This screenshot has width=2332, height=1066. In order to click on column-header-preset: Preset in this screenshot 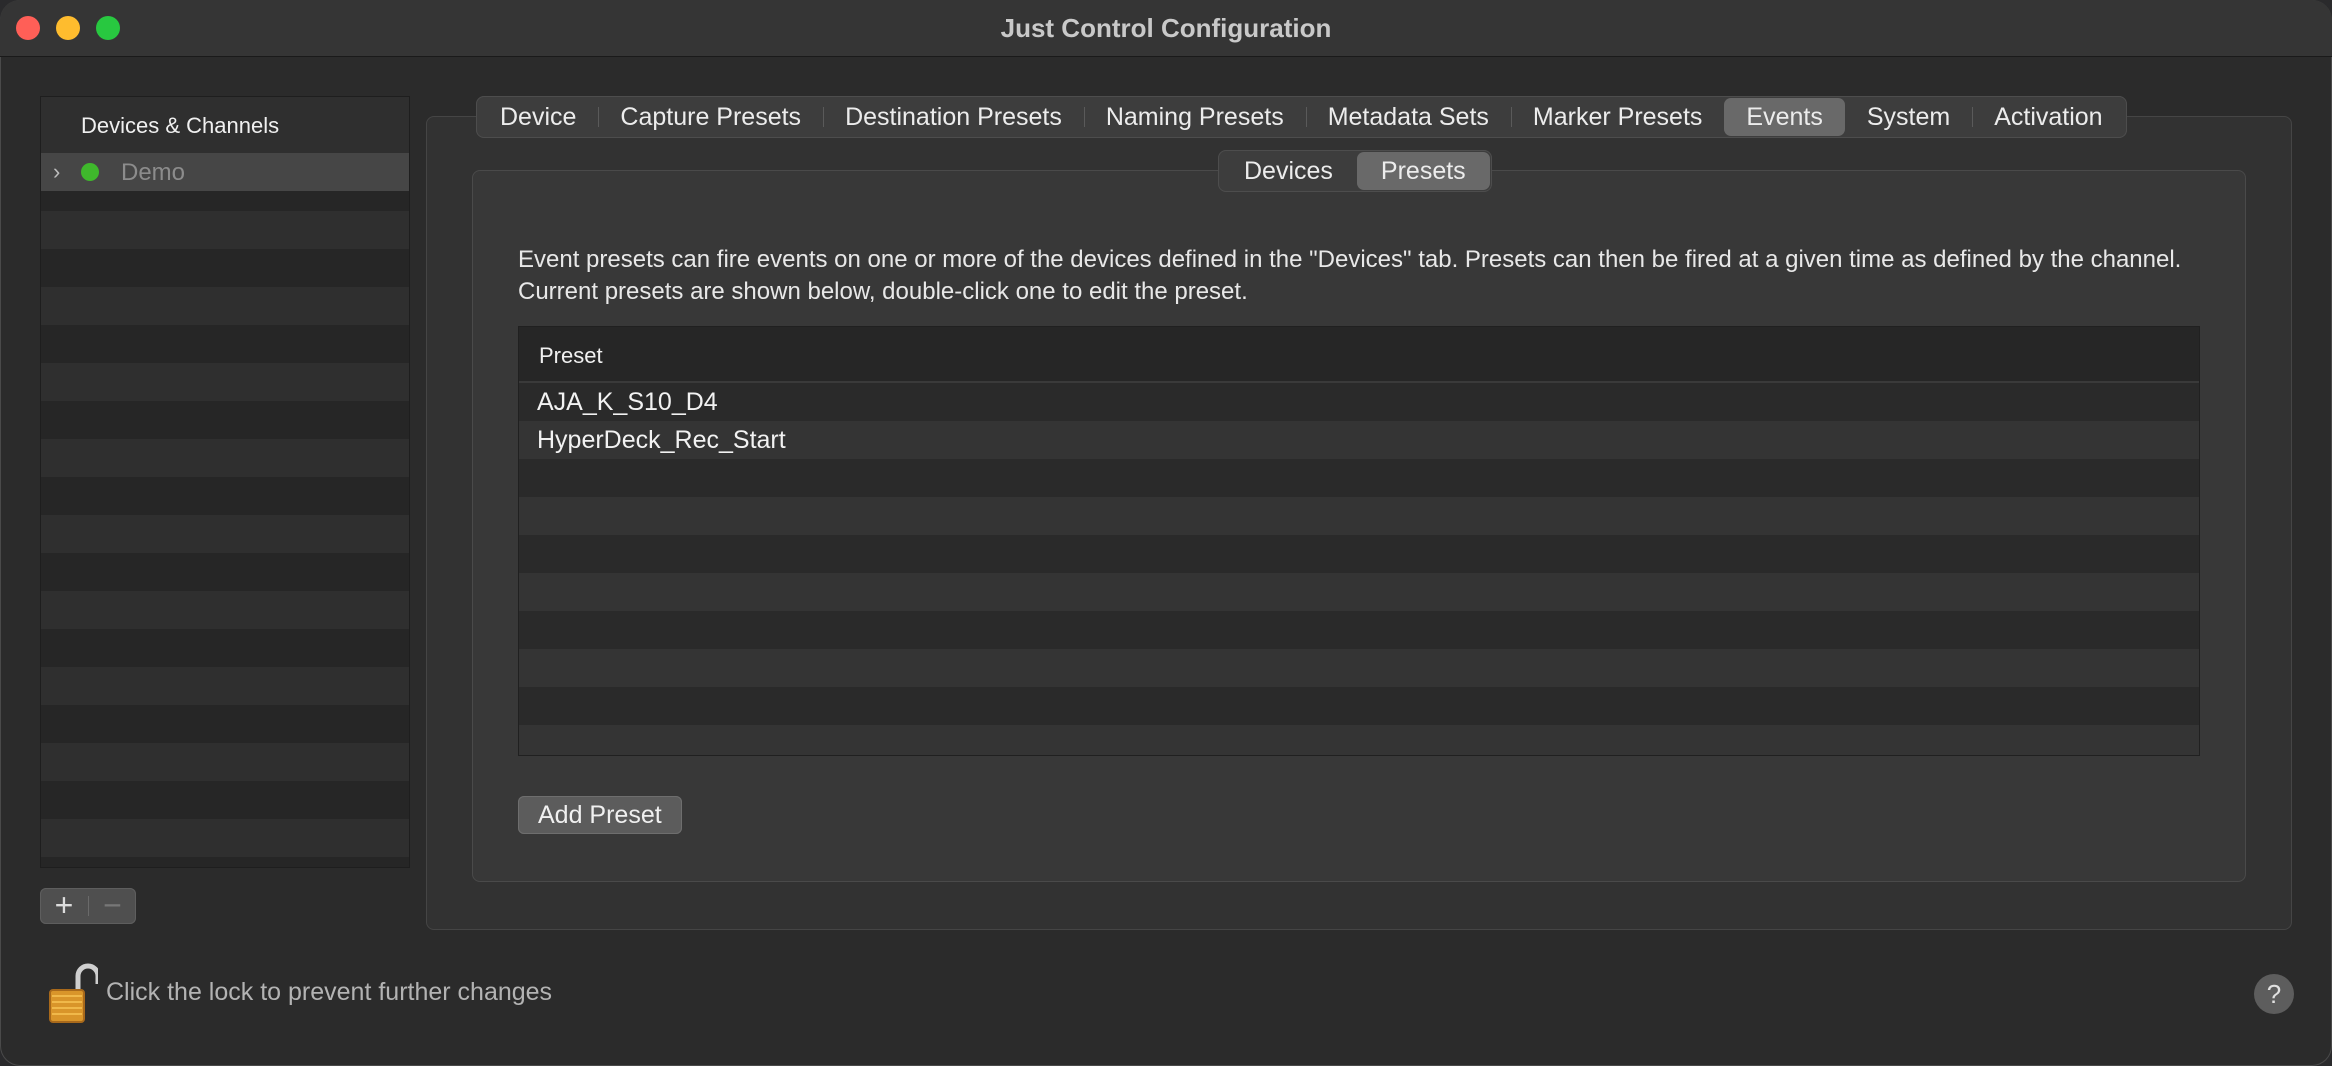, I will do `click(571, 356)`.